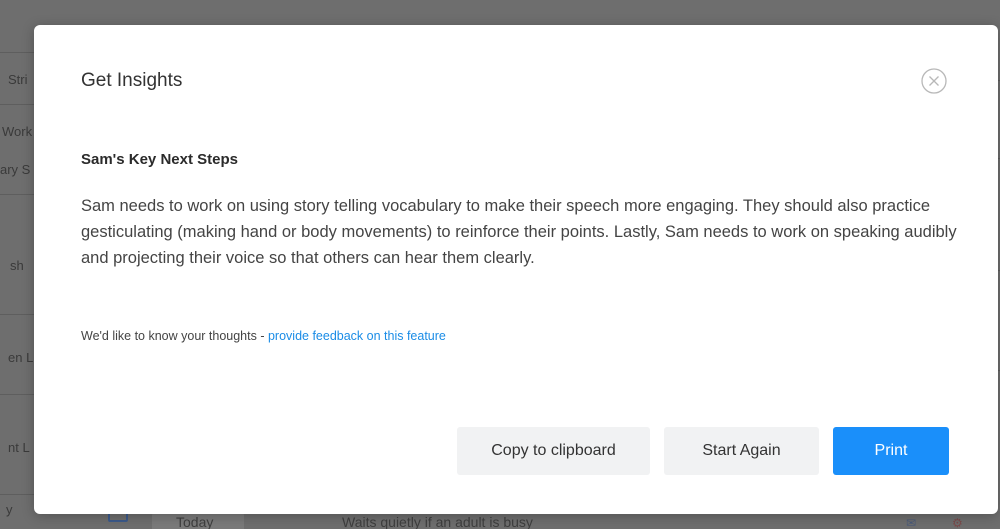 The width and height of the screenshot is (1000, 529). I want to click on background-text: en L, so click(21, 357).